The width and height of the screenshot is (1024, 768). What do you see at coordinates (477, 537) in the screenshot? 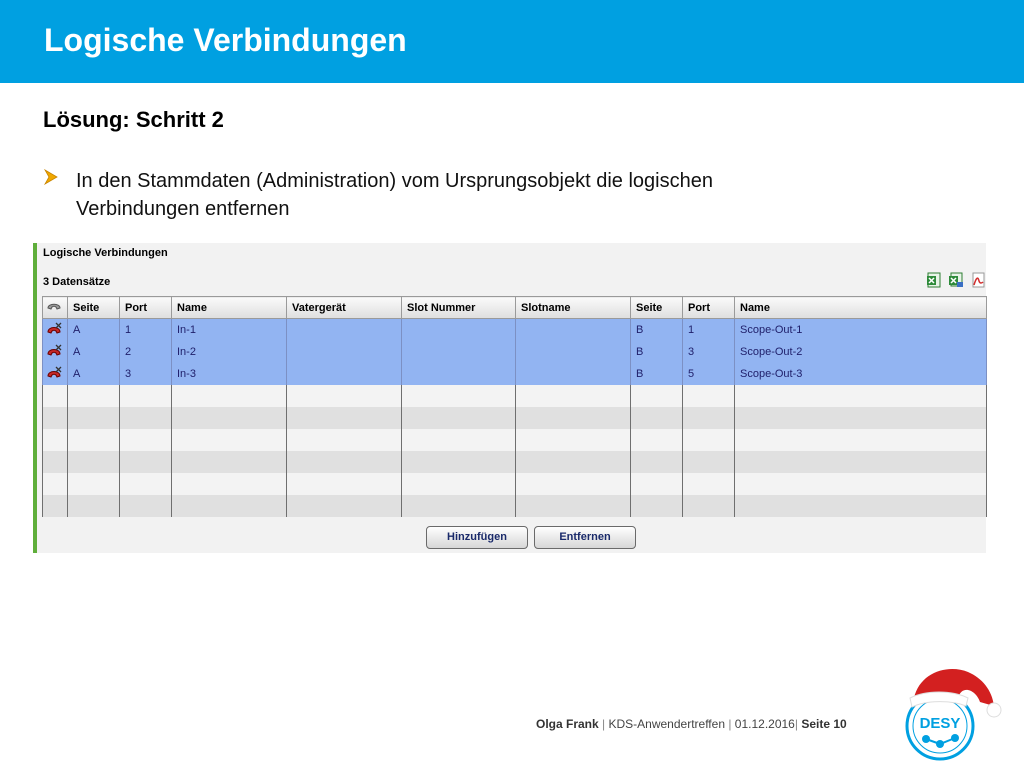
I see `add-button: Hinzufügen` at bounding box center [477, 537].